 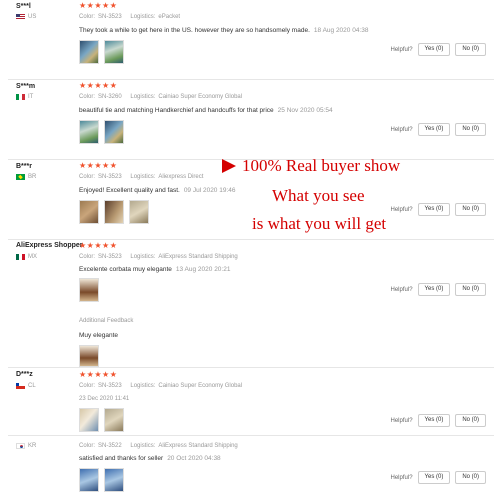 What do you see at coordinates (20, 446) in the screenshot?
I see `kr-flag-icon` at bounding box center [20, 446].